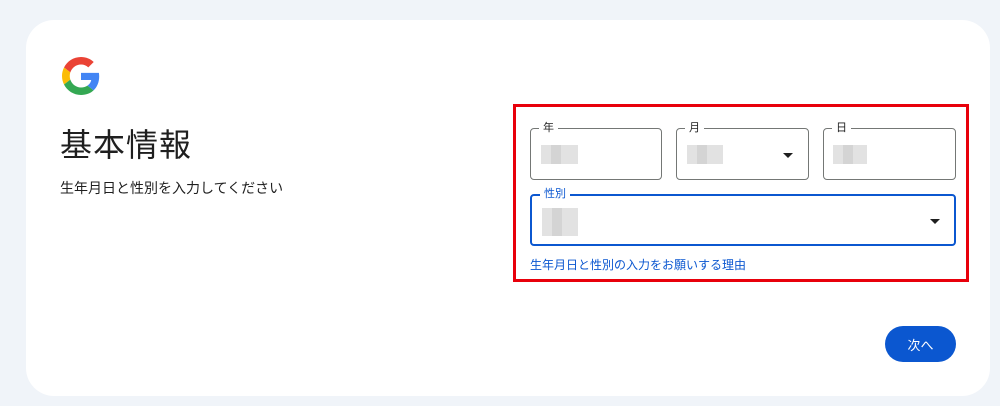 The width and height of the screenshot is (1000, 406). Describe the element at coordinates (694, 128) in the screenshot. I see `month-label: 月` at that location.